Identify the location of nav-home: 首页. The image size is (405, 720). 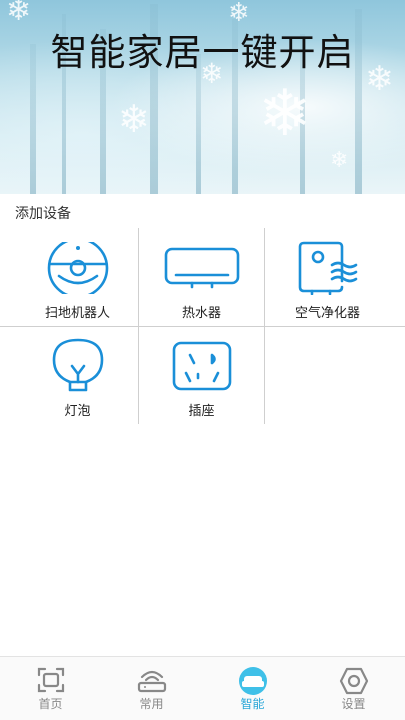
(50, 688).